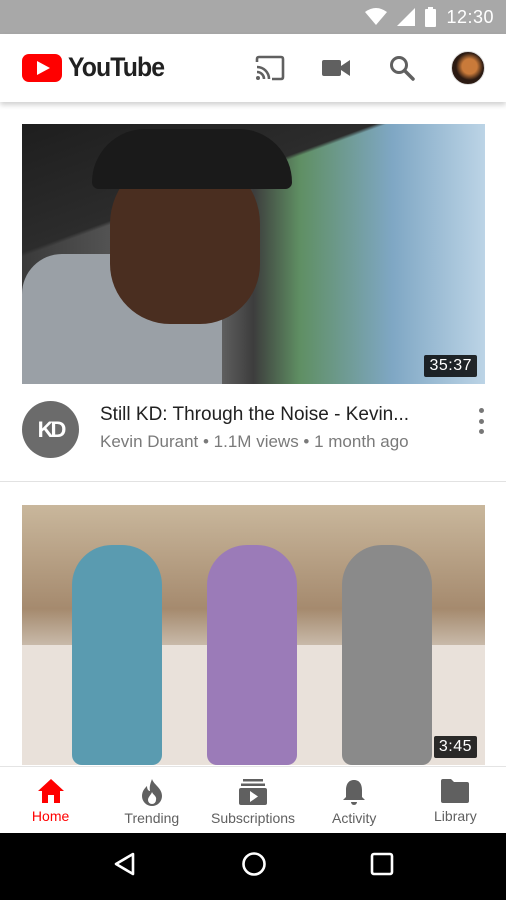 The height and width of the screenshot is (900, 506). I want to click on play-logo-icon, so click(42, 67).